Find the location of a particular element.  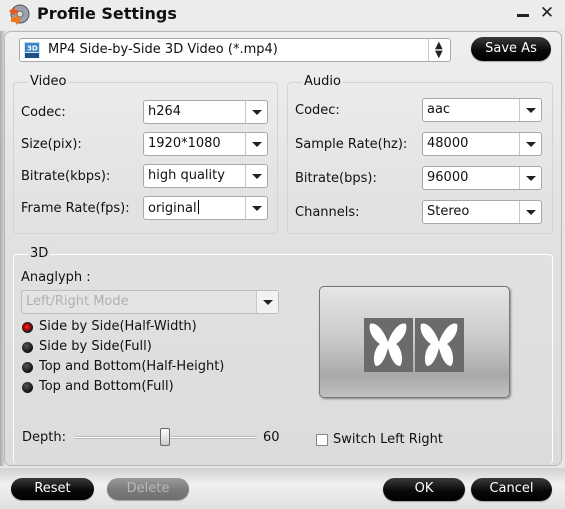

mode-label: Top and Bottom(Half-Height) is located at coordinates (132, 366).